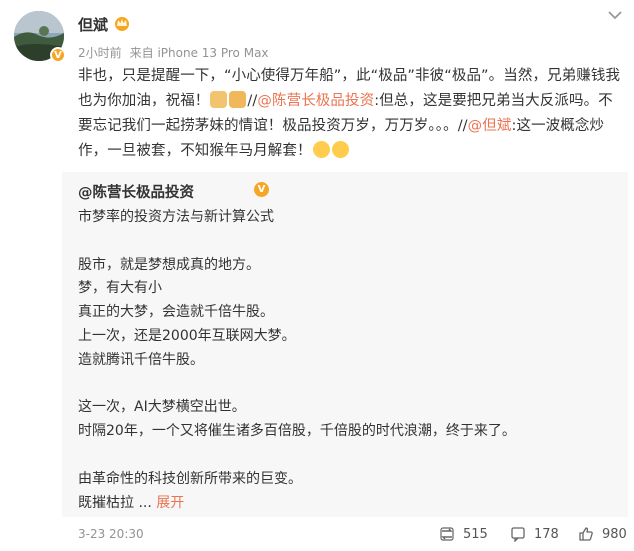 Image resolution: width=634 pixels, height=551 pixels. I want to click on post-footer: 3-23 20:30 515 178 980, so click(317, 534).